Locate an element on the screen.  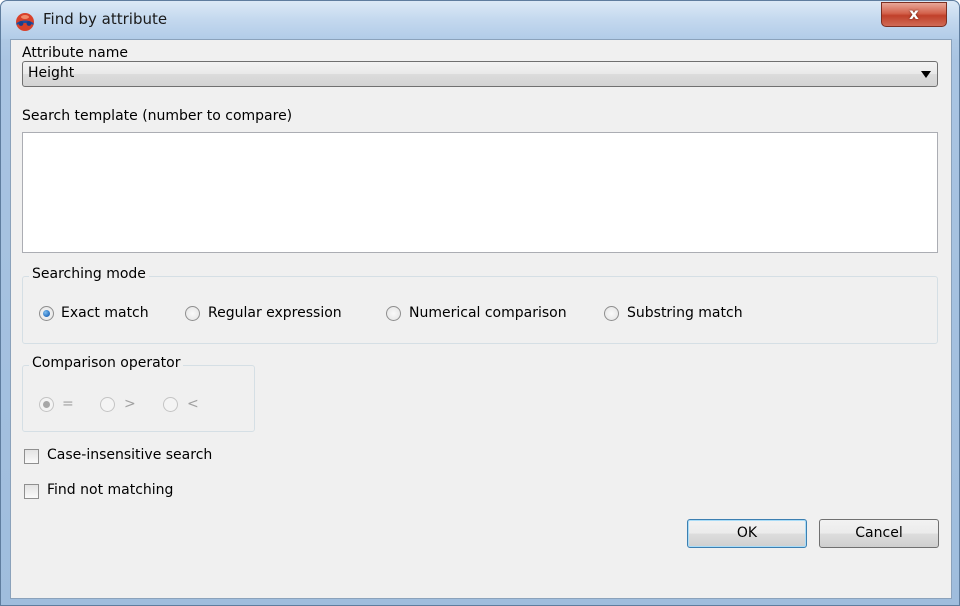
radio-exact-match is located at coordinates (46, 313).